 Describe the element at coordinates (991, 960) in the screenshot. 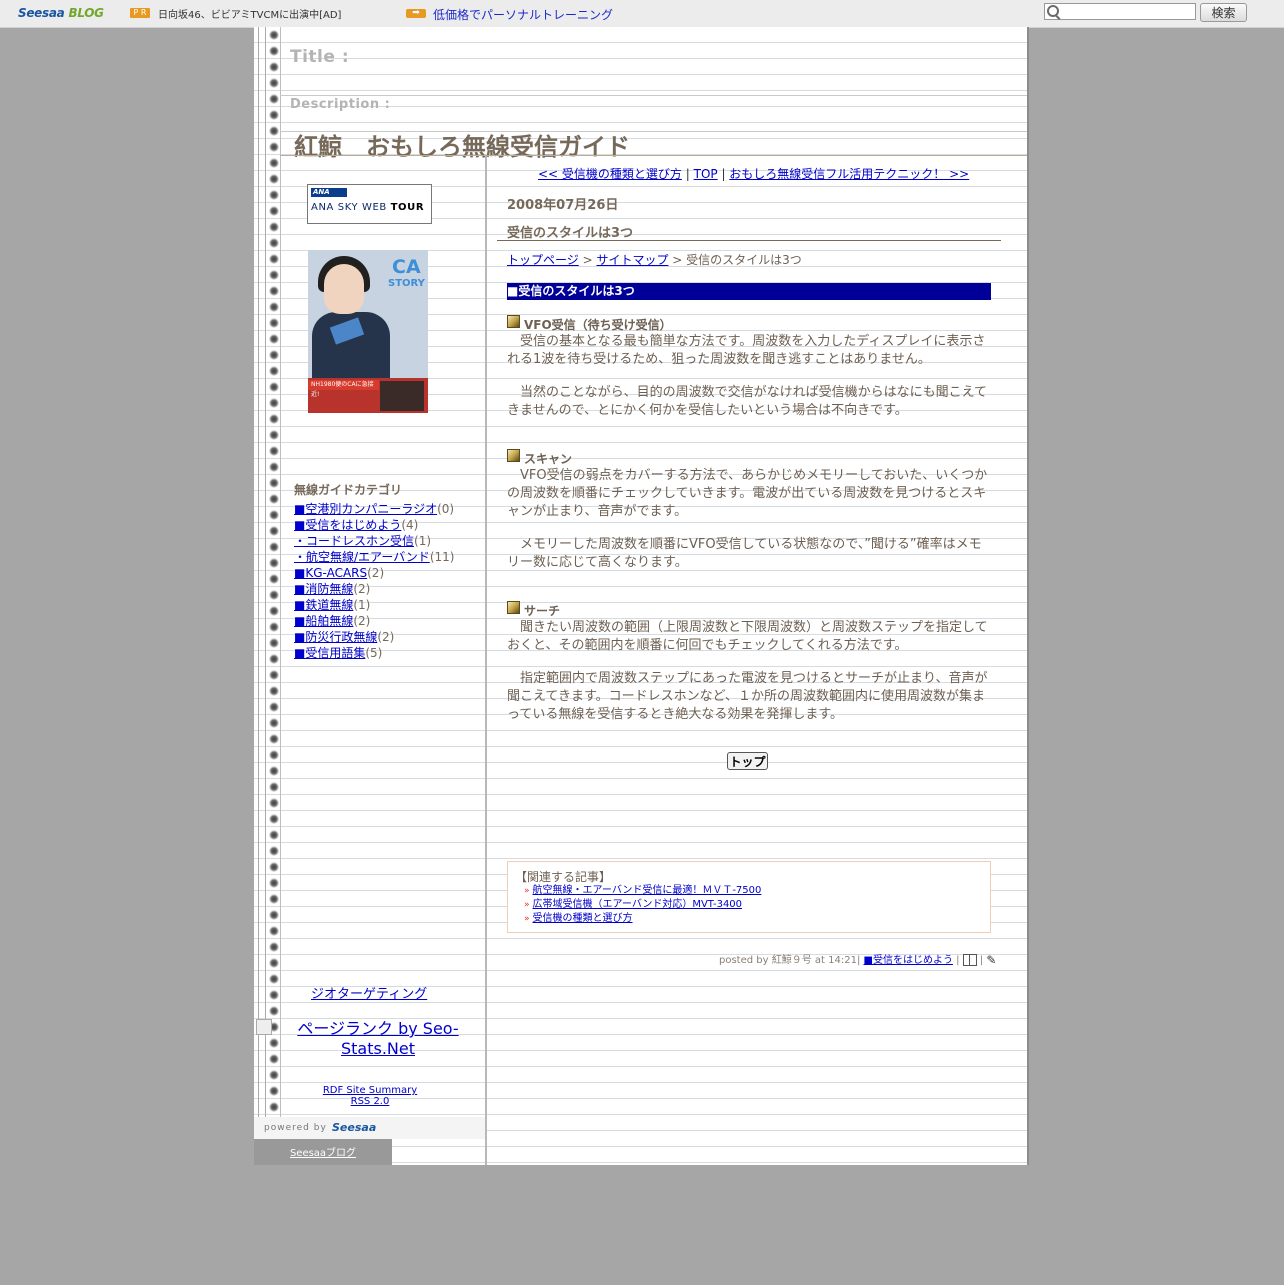

I see `trackback-pen-icon: ✎` at that location.